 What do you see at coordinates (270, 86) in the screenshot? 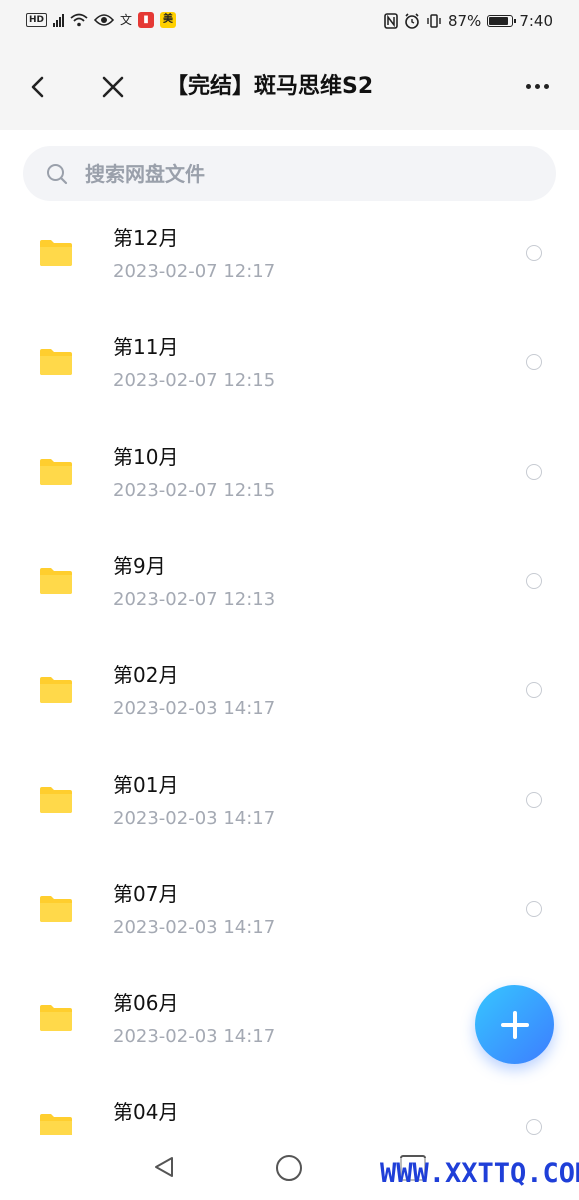
I see `page-title: 【完结】斑马思维S2` at bounding box center [270, 86].